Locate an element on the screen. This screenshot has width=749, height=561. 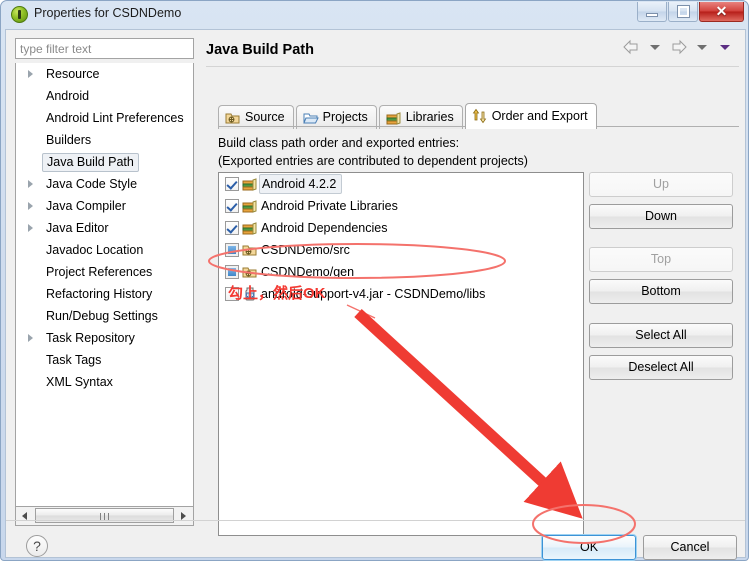
sidebar-item-label: Refactoring History is located at coordinates (99, 294).